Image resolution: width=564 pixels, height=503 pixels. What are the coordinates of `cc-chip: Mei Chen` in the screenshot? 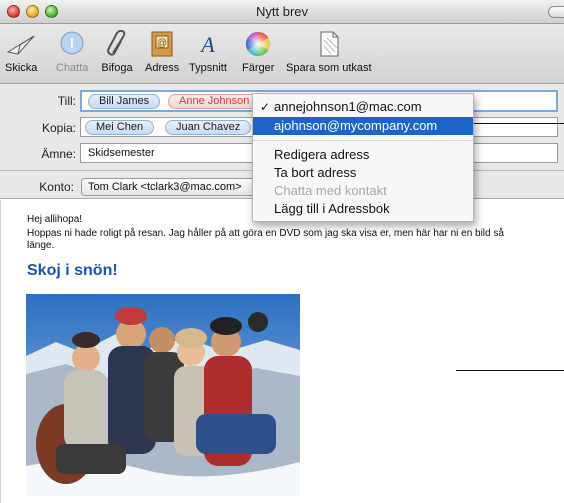 It's located at (120, 127).